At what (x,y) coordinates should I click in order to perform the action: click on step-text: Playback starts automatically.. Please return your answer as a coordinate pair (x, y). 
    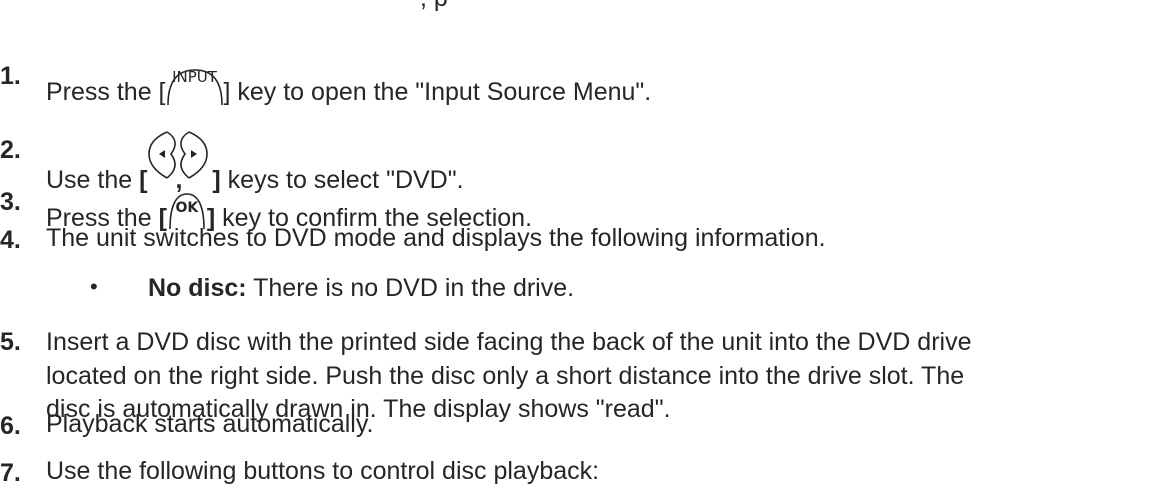
    Looking at the image, I should click on (210, 424).